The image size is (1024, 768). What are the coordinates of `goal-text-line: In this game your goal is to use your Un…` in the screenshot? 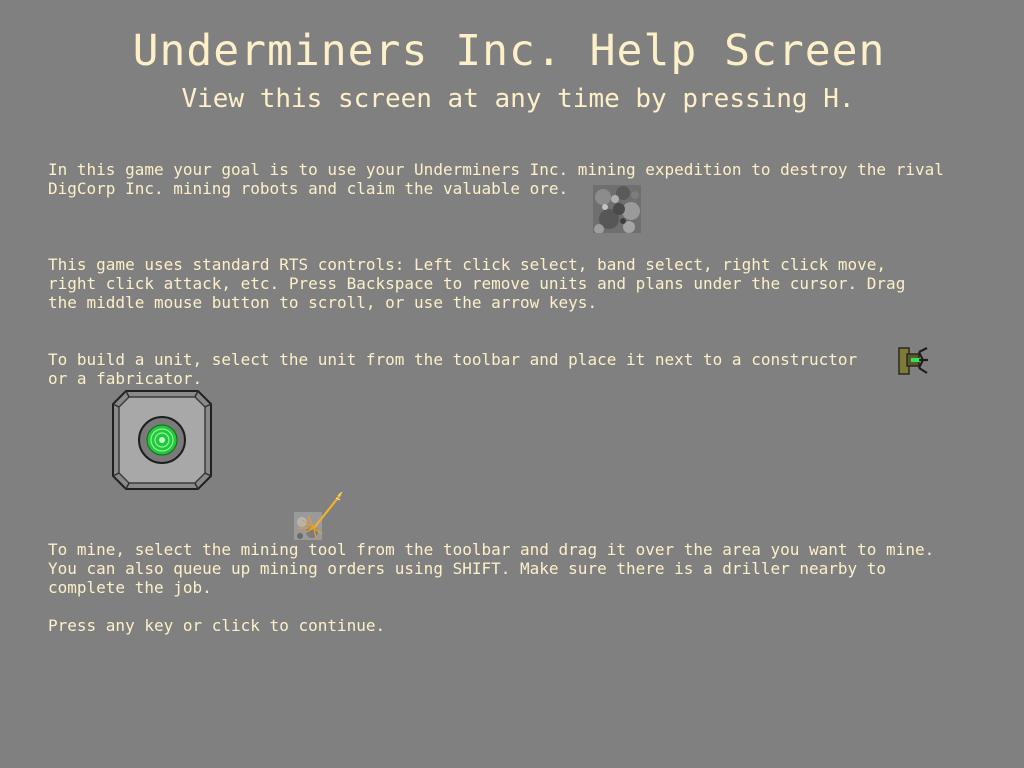 It's located at (496, 169).